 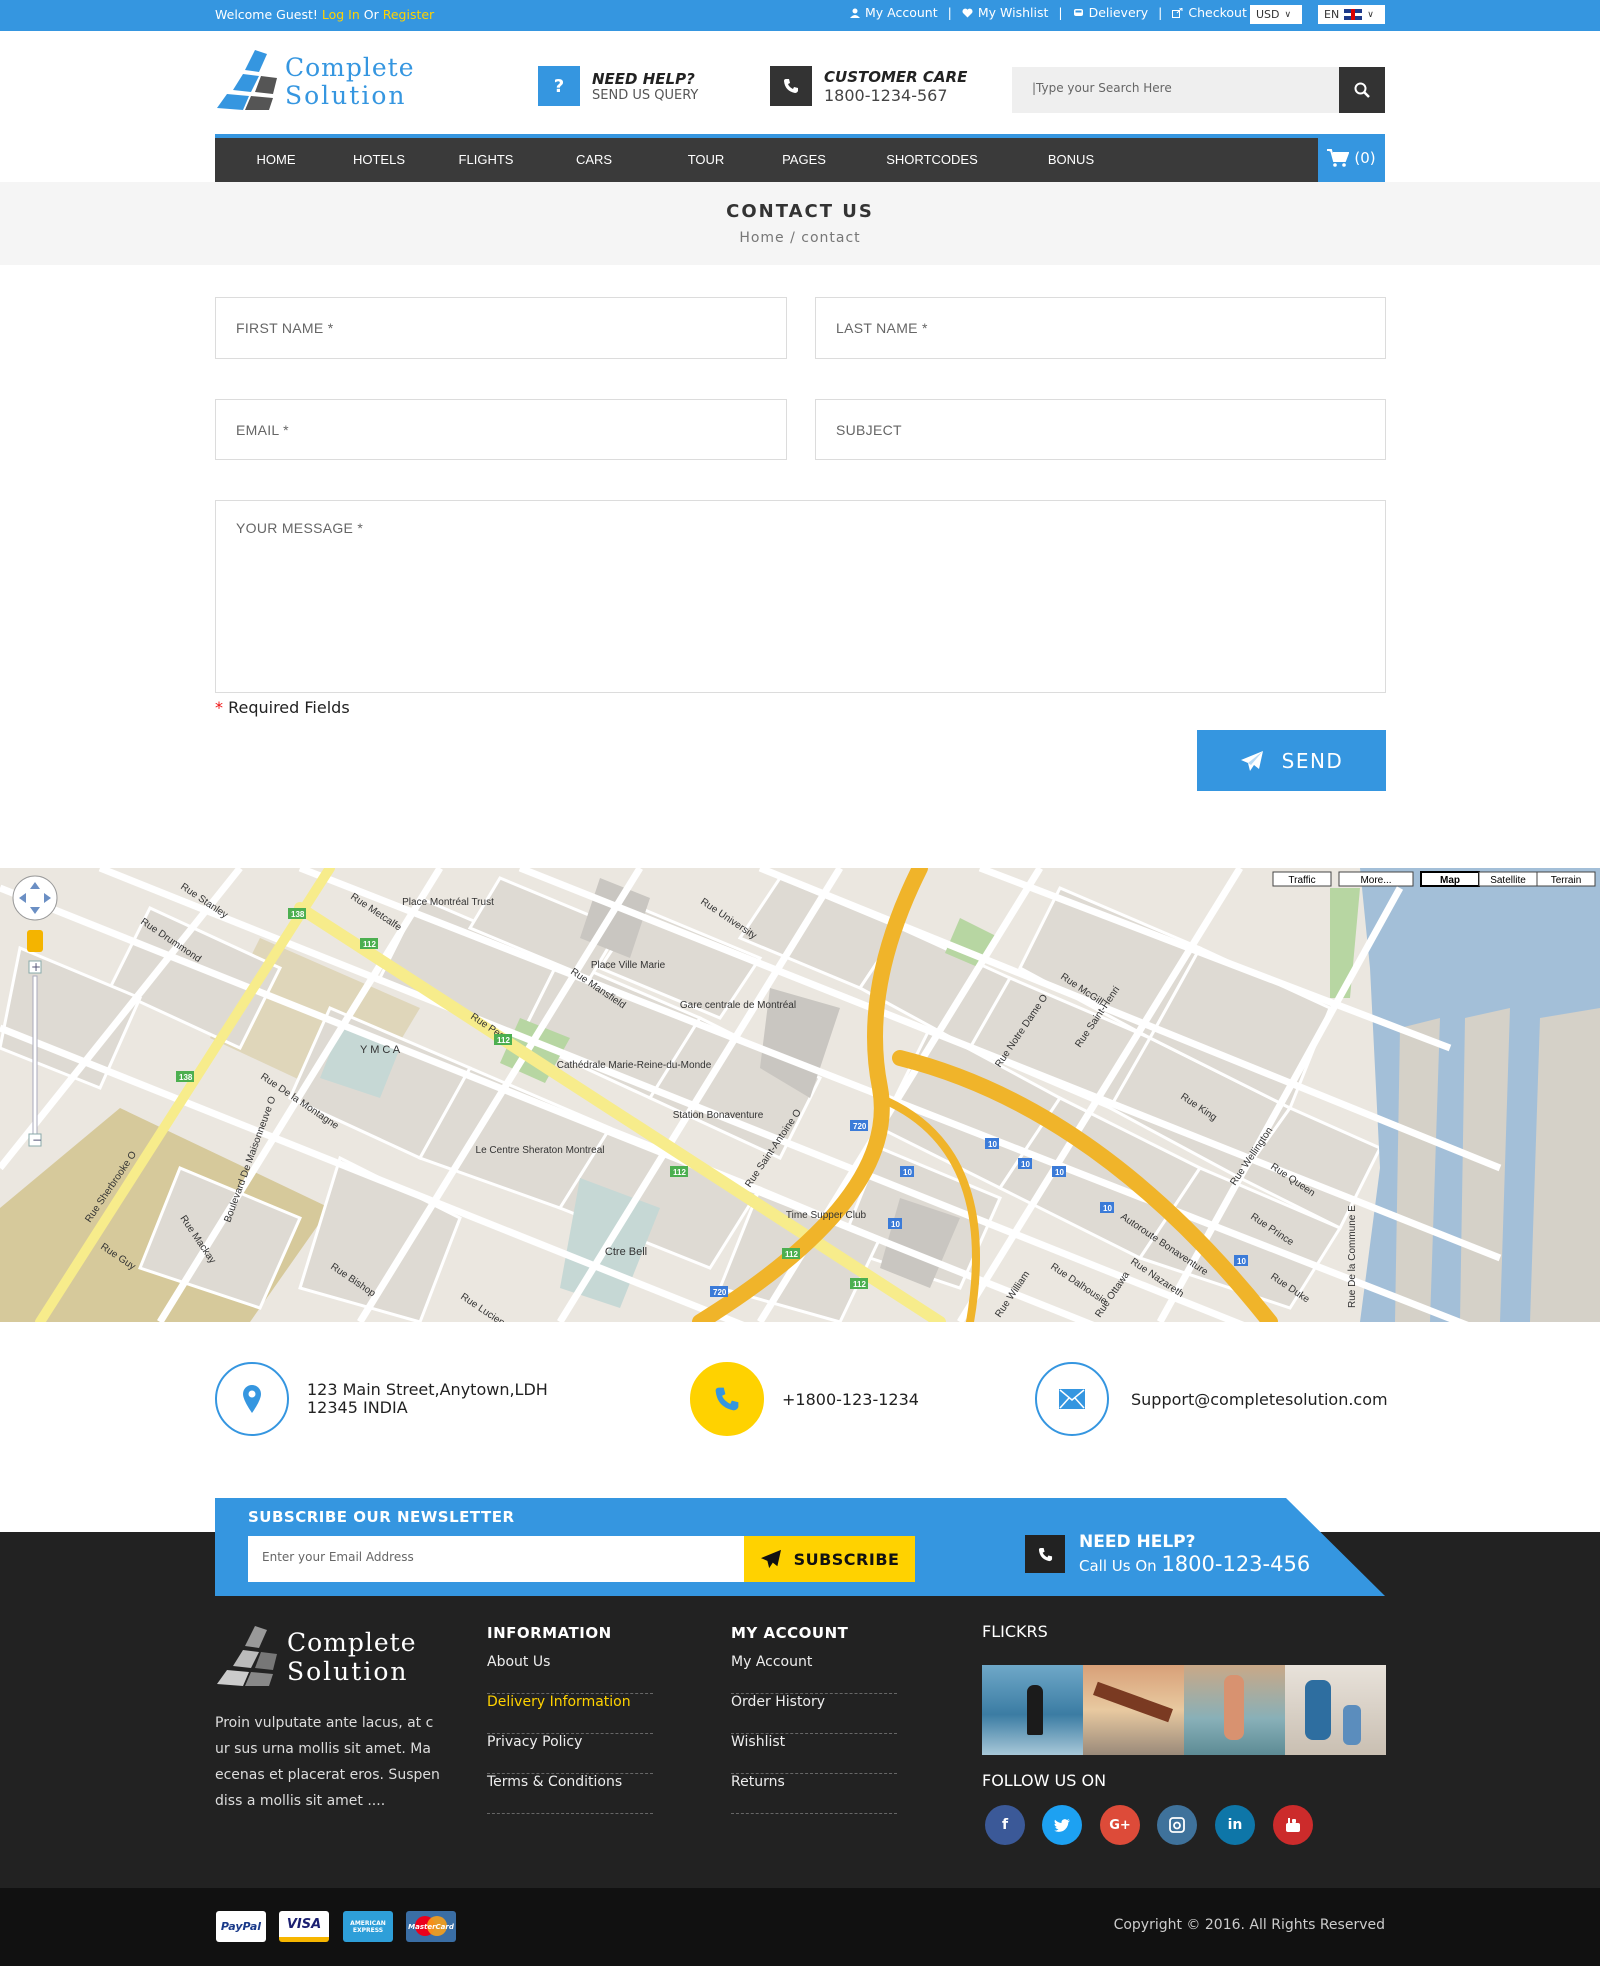 I want to click on page-title: CONTACT US, so click(x=800, y=211).